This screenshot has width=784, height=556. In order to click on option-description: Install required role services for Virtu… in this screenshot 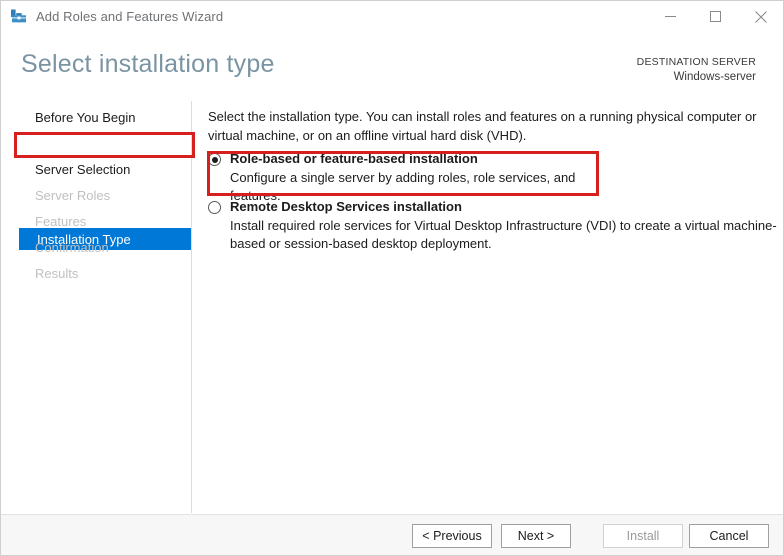, I will do `click(503, 234)`.